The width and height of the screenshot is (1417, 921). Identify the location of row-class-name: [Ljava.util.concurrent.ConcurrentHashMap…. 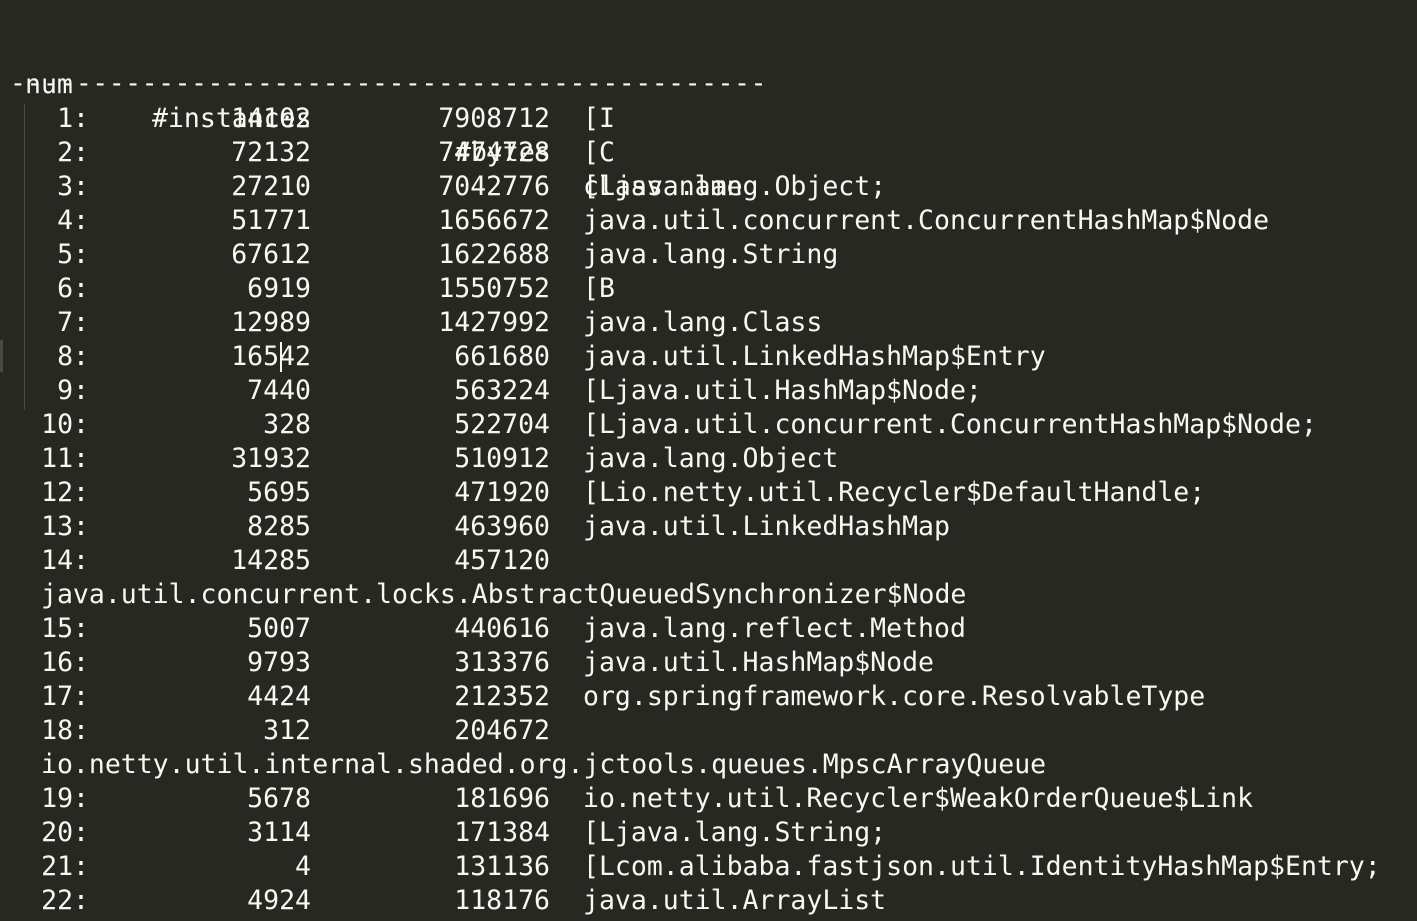
(950, 424).